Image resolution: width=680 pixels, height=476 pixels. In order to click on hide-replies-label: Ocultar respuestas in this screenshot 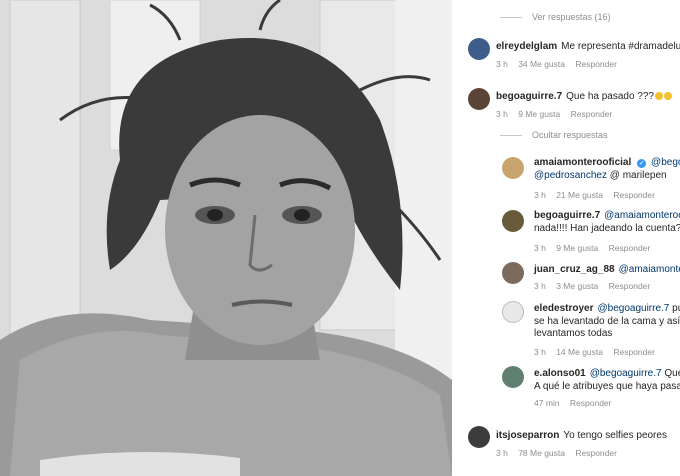, I will do `click(570, 135)`.